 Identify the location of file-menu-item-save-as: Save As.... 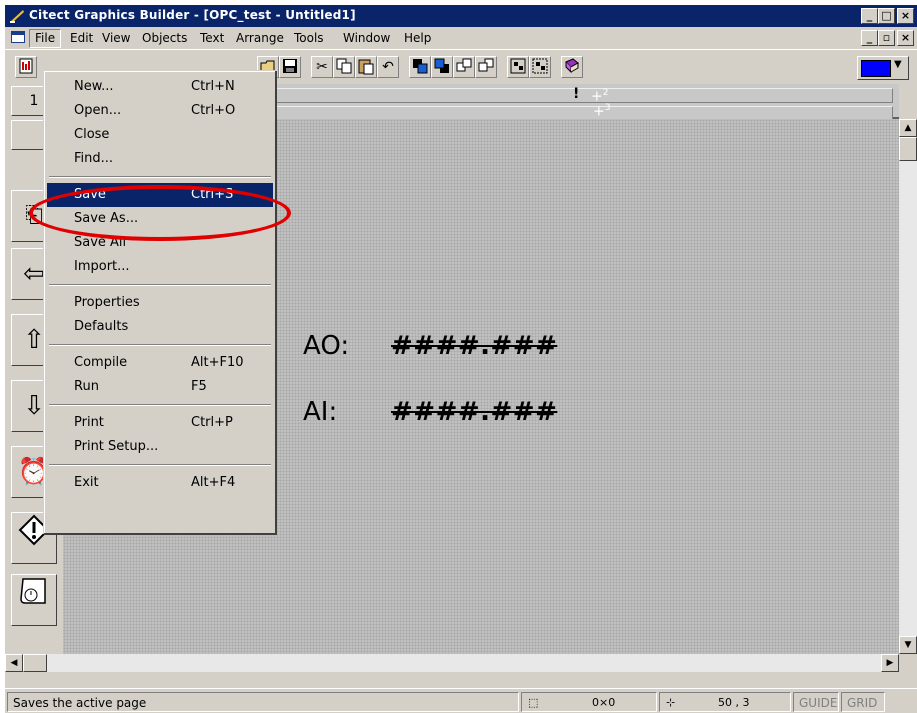
(160, 219).